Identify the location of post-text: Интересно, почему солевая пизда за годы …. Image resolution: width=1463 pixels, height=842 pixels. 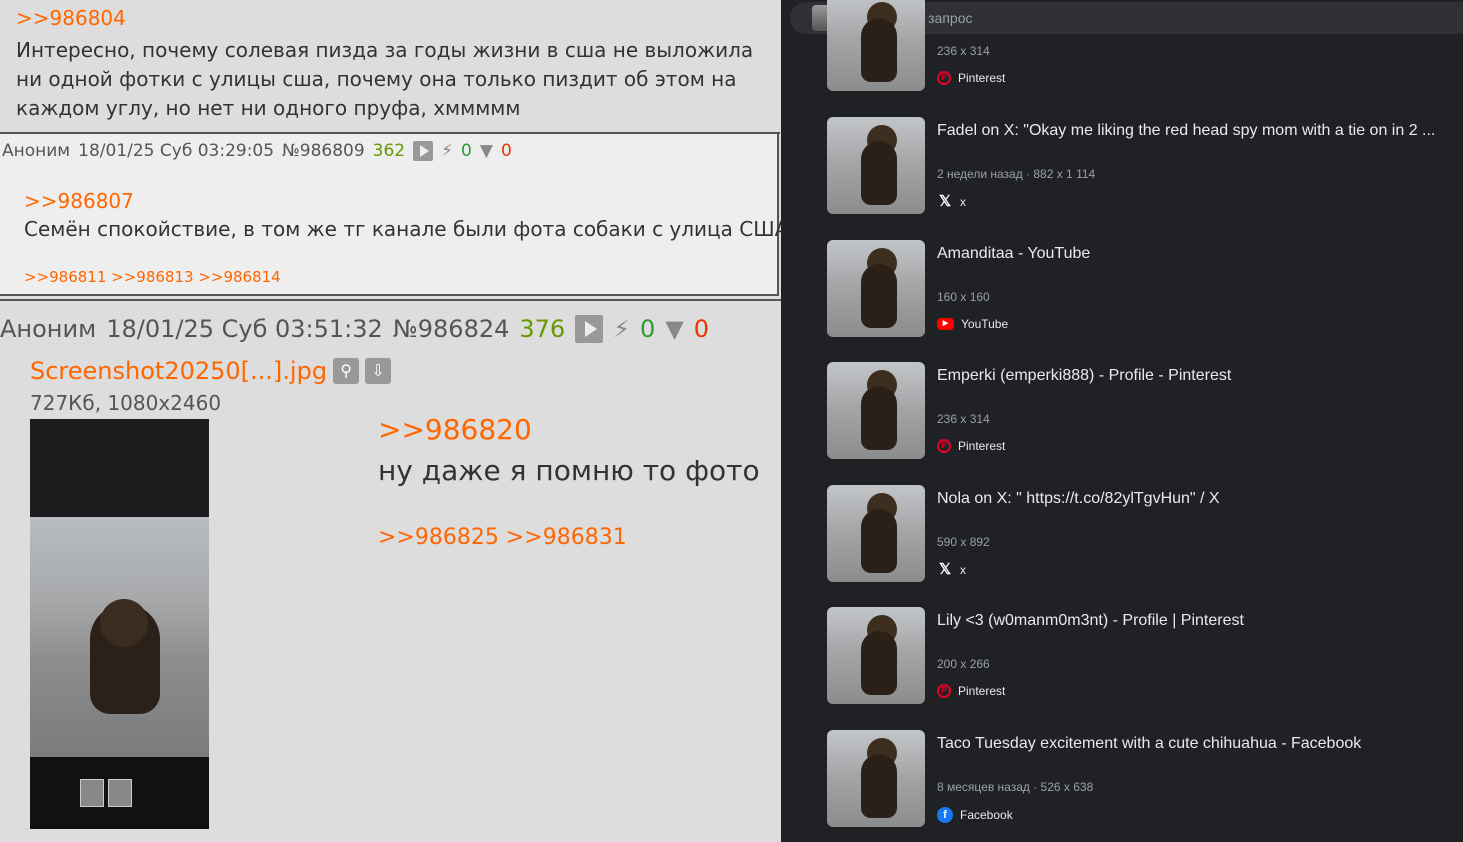
(385, 79).